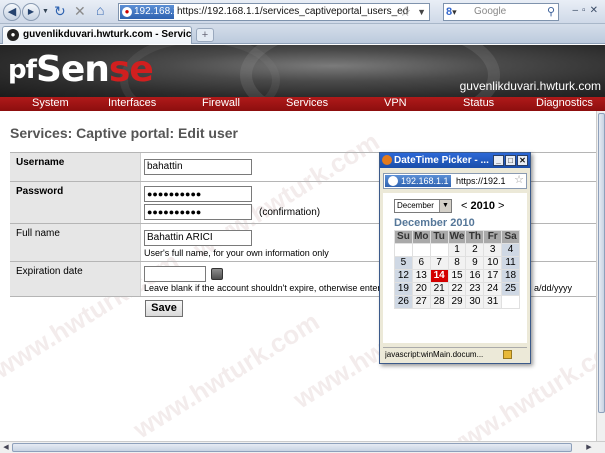  Describe the element at coordinates (387, 160) in the screenshot. I see `firefox-icon` at that location.